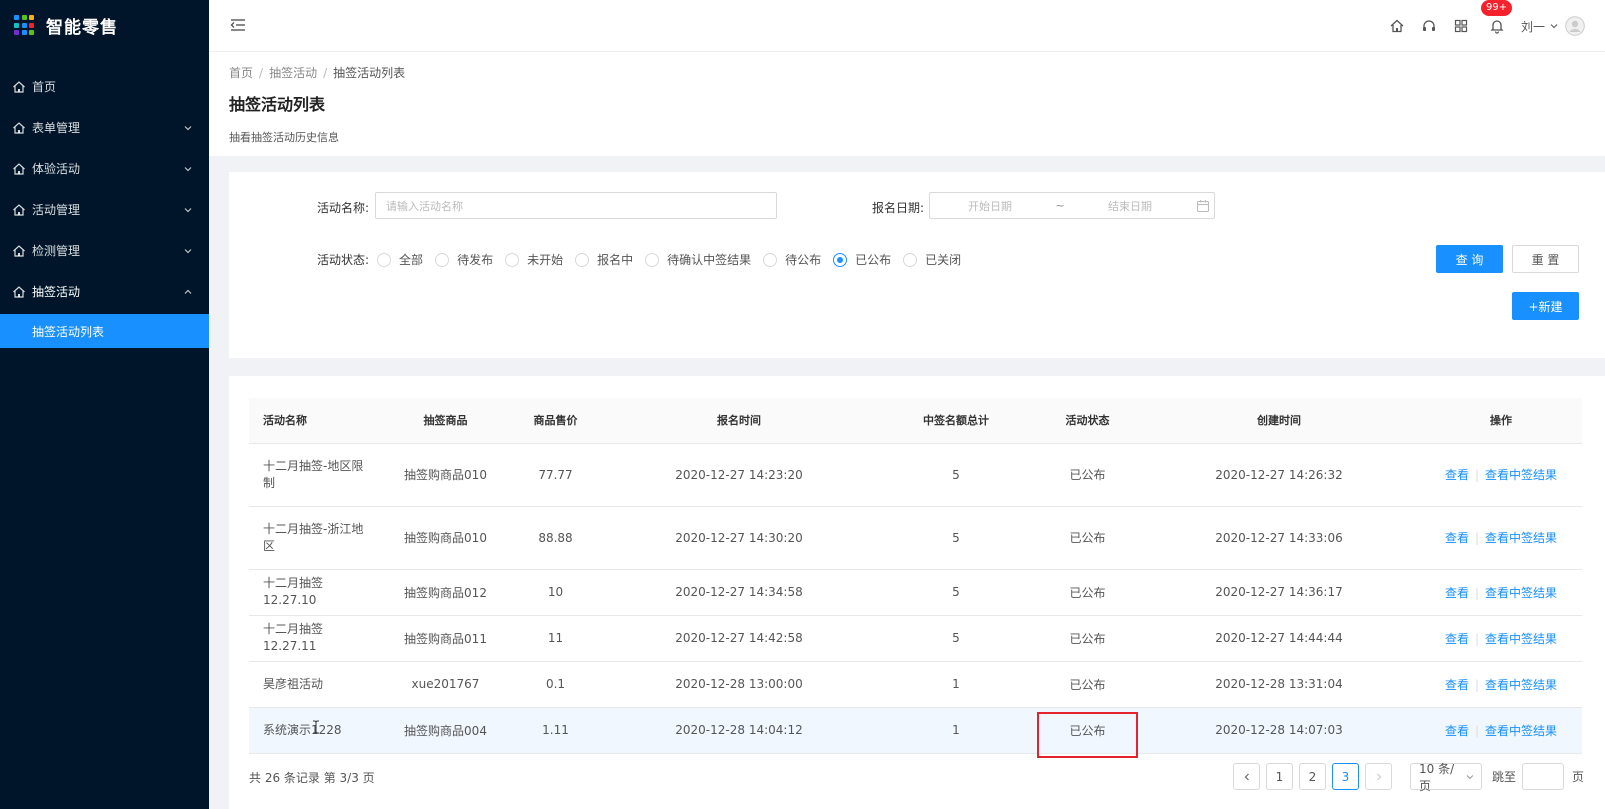 This screenshot has height=809, width=1605. I want to click on sidebar-item-label: 表单管理, so click(56, 128).